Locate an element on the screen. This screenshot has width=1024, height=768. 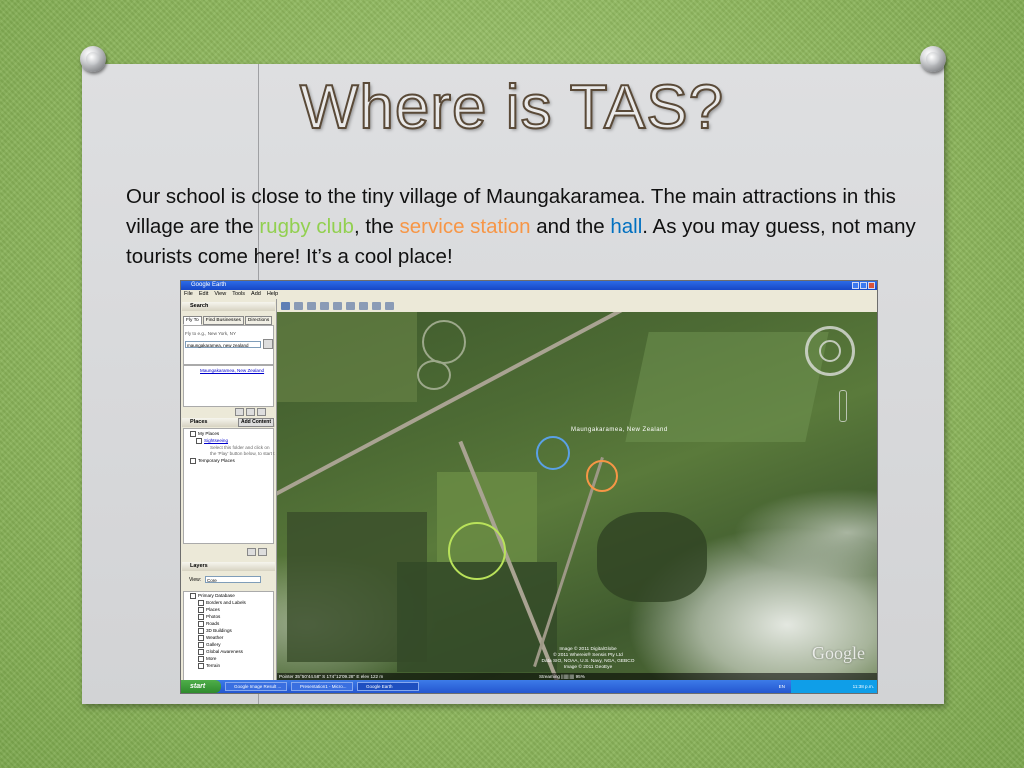
zoom-slider is located at coordinates (843, 406).